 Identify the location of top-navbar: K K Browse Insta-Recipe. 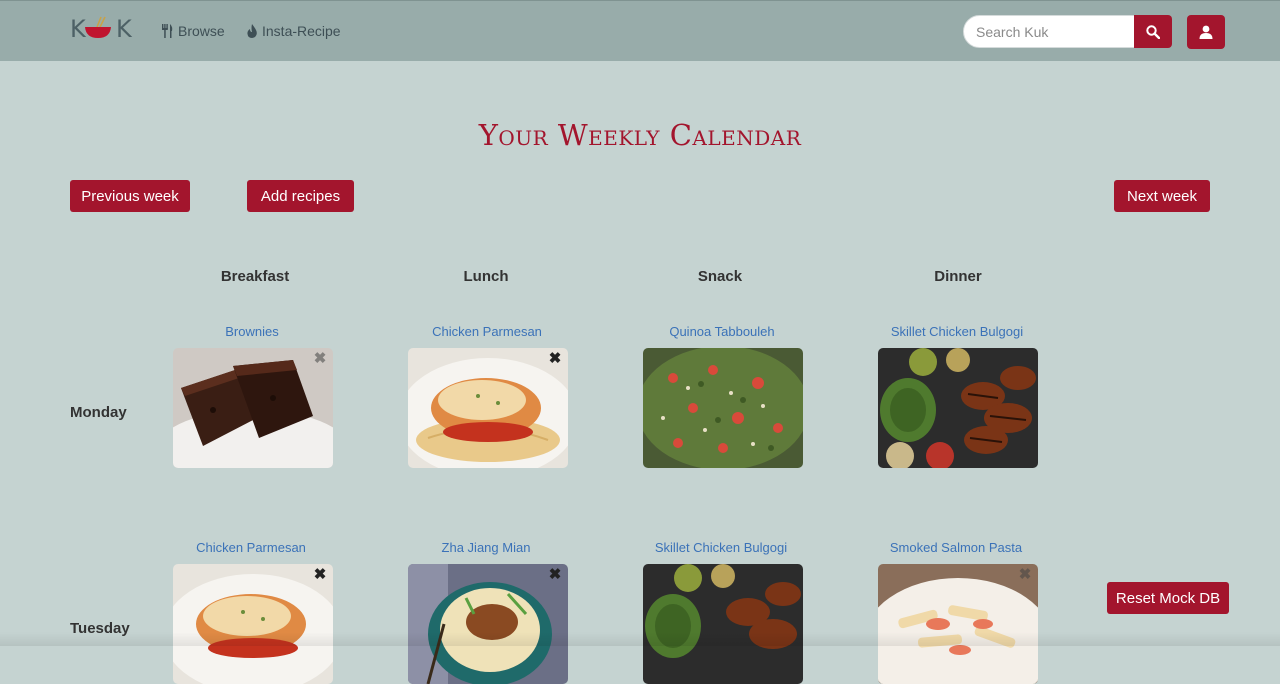
(640, 30).